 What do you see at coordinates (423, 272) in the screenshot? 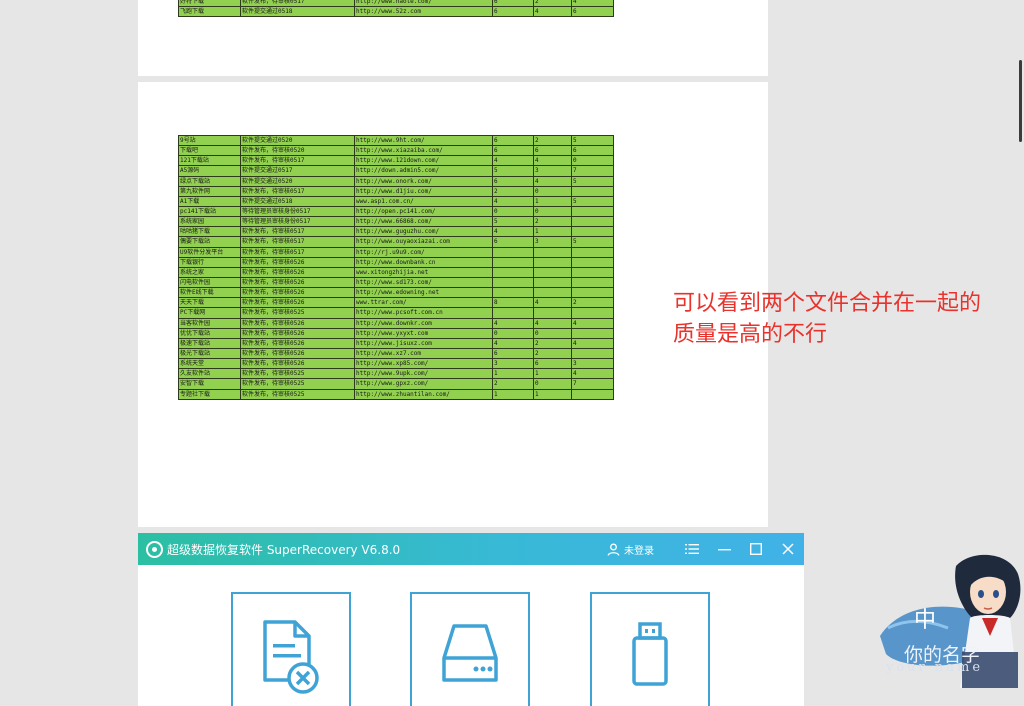
I see `table-cell: www.xitongzhijia.net` at bounding box center [423, 272].